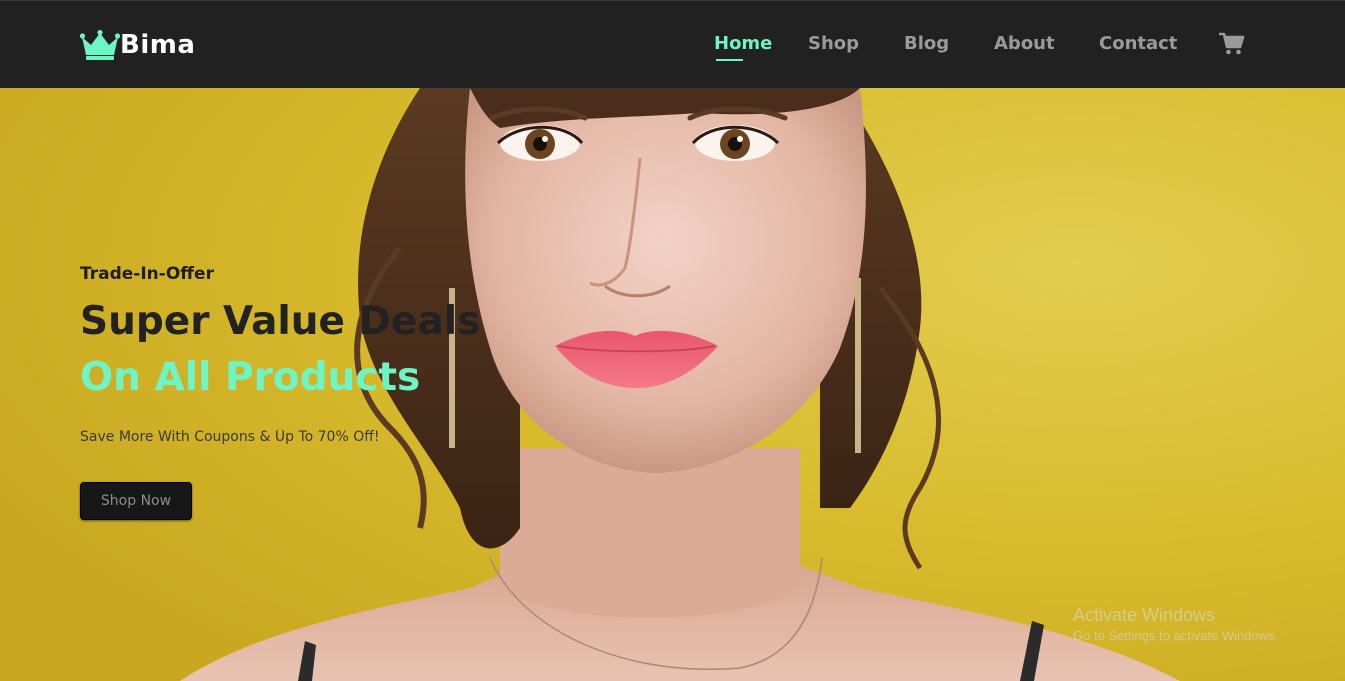  Describe the element at coordinates (280, 321) in the screenshot. I see `hero-headline: Super Value Deals` at that location.